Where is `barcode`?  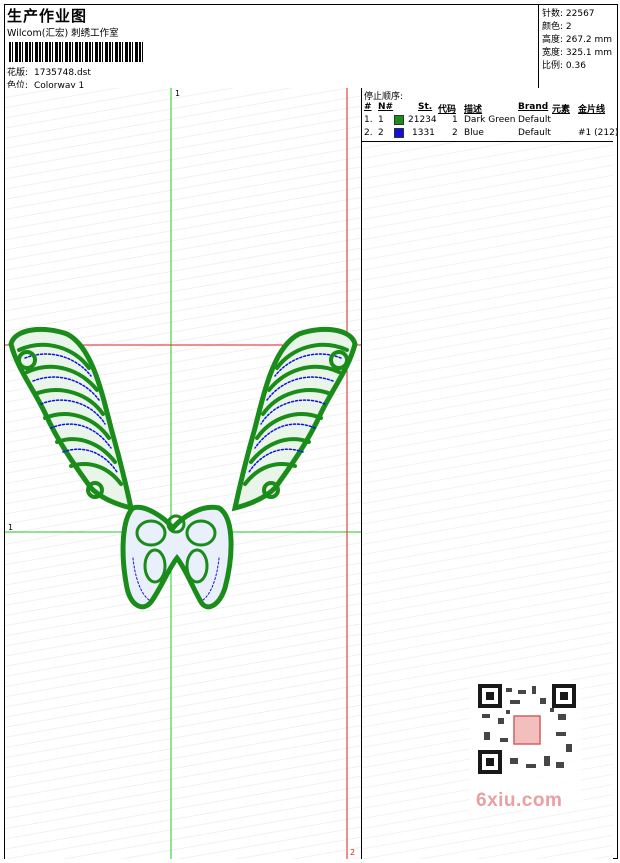 barcode is located at coordinates (77, 52).